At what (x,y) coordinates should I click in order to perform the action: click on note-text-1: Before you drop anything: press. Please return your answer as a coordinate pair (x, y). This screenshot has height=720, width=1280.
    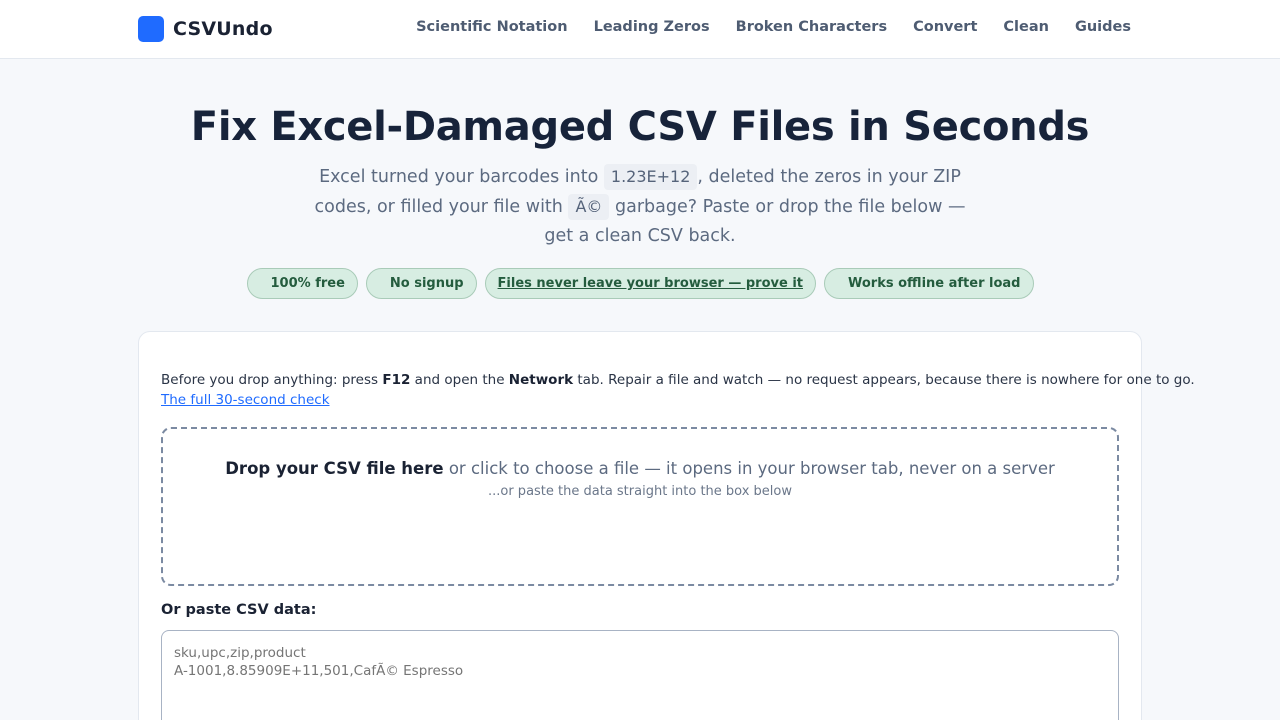
    Looking at the image, I should click on (270, 380).